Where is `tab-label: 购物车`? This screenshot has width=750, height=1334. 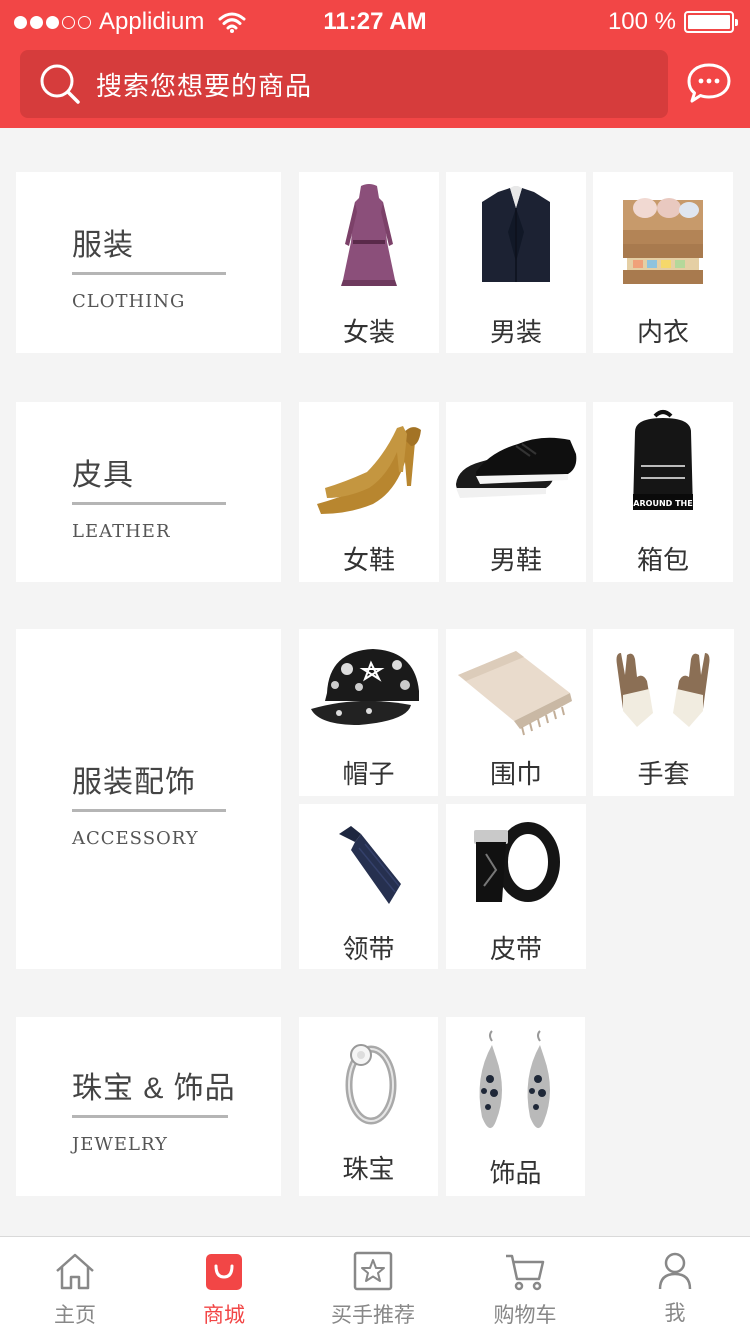
tab-label: 购物车 is located at coordinates (525, 1315).